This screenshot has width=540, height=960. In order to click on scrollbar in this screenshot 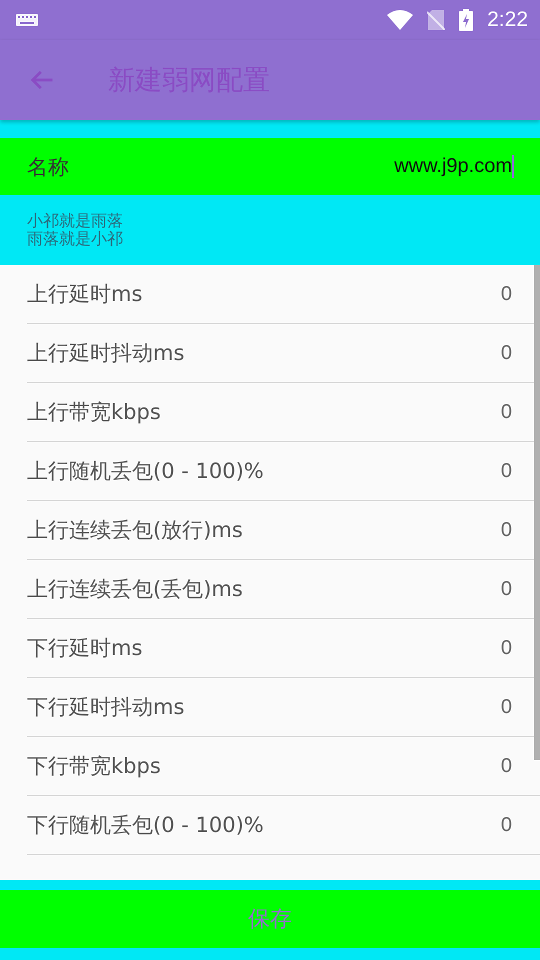, I will do `click(537, 512)`.